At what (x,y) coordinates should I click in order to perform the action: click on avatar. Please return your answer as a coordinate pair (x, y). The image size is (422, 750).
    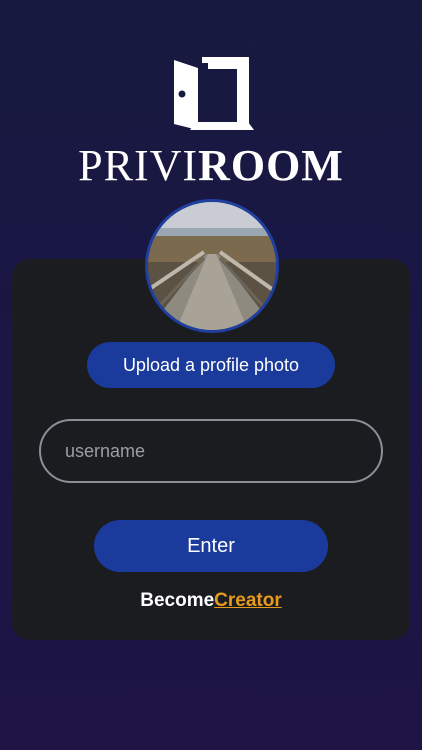
    Looking at the image, I should click on (212, 266).